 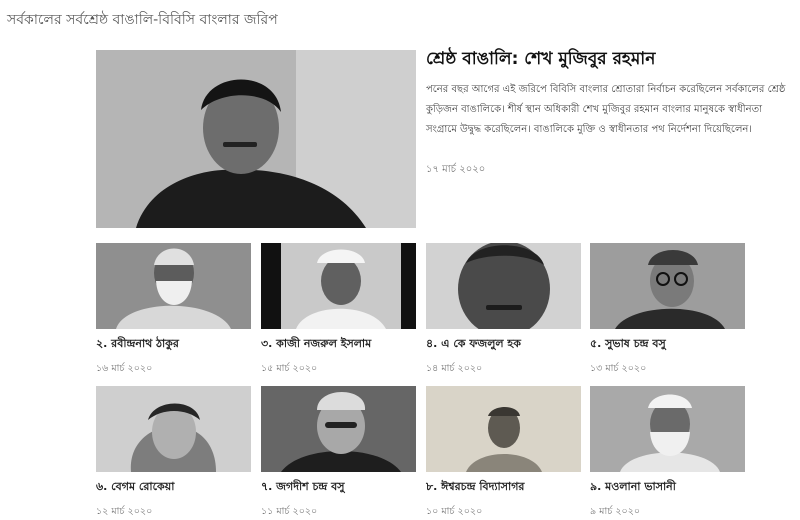 I want to click on card-vidyasagar: ৮. ঈশ্বরচন্দ্র বিদ্যাসাগর ১০ মার্চ ২০২০, so click(x=503, y=453).